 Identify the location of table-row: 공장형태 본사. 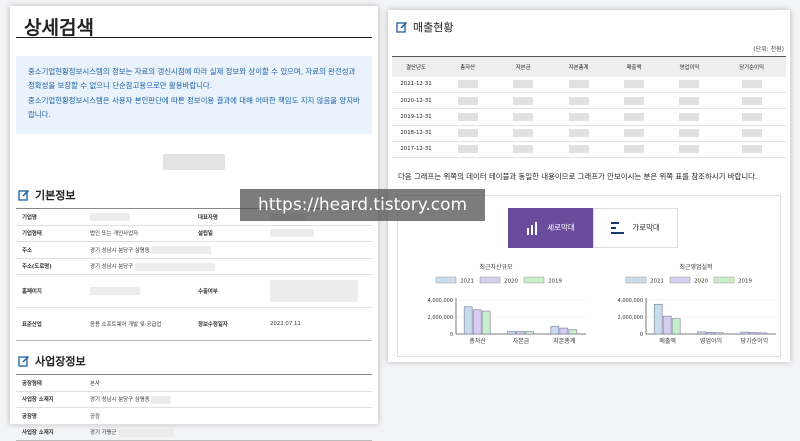
(194, 382).